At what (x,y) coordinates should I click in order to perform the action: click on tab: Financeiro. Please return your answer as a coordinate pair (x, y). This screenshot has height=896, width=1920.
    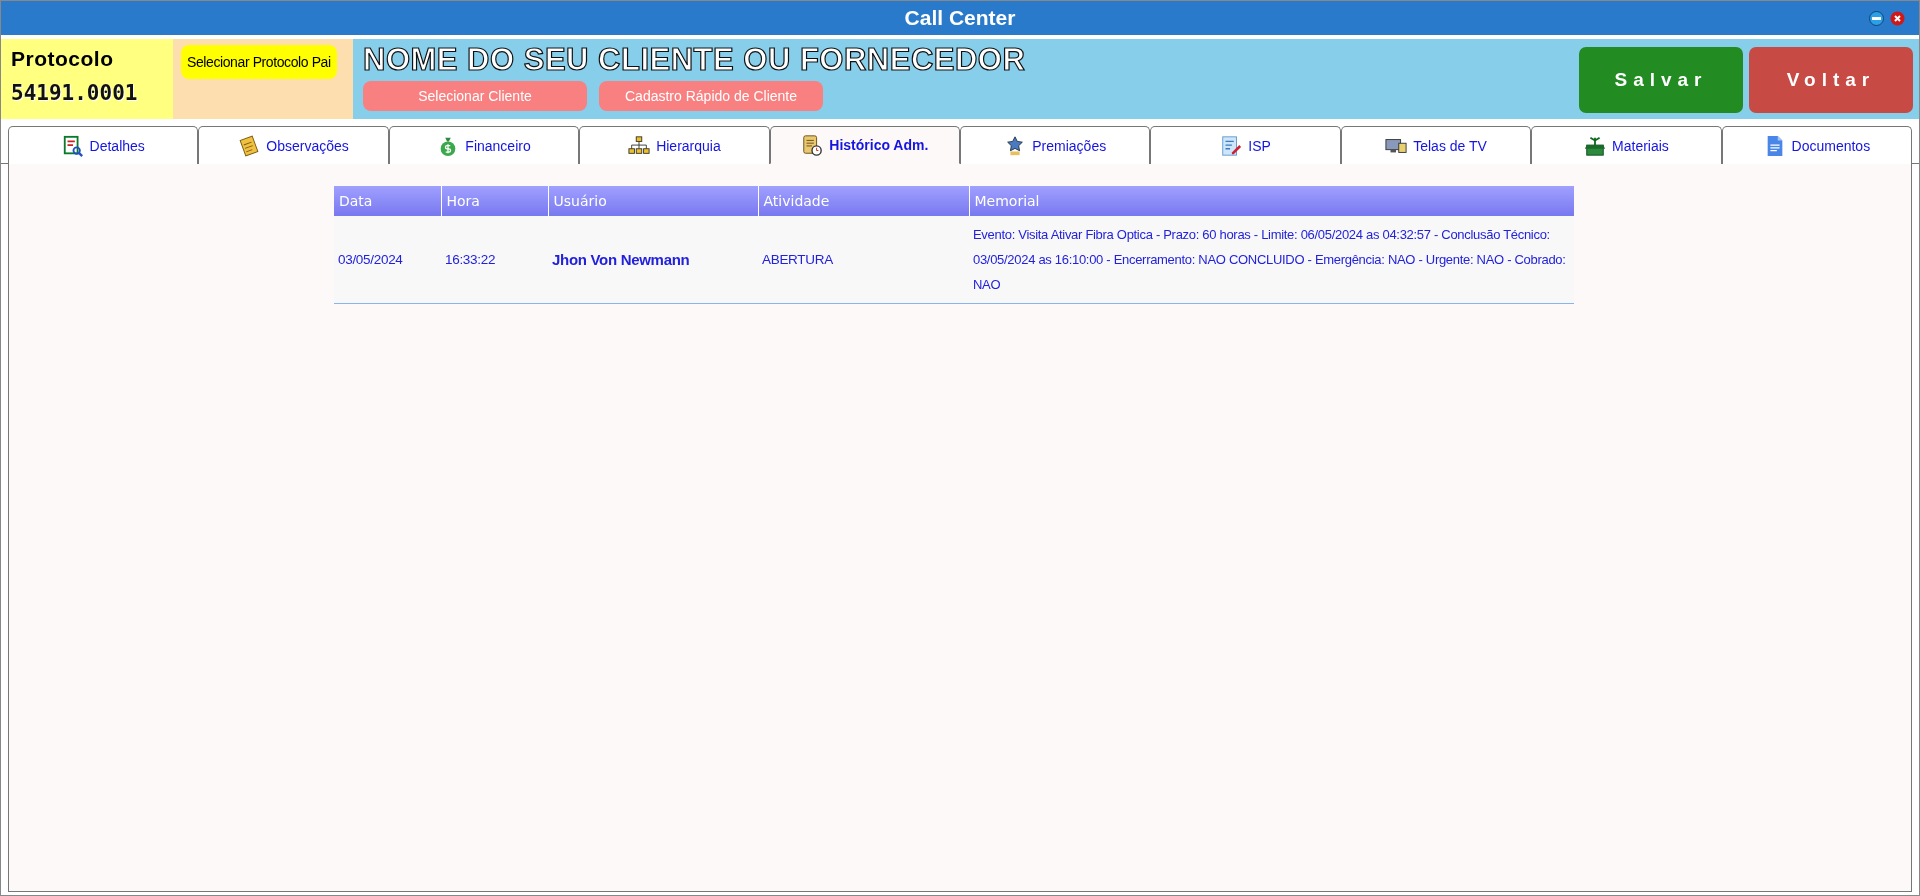
    Looking at the image, I should click on (484, 145).